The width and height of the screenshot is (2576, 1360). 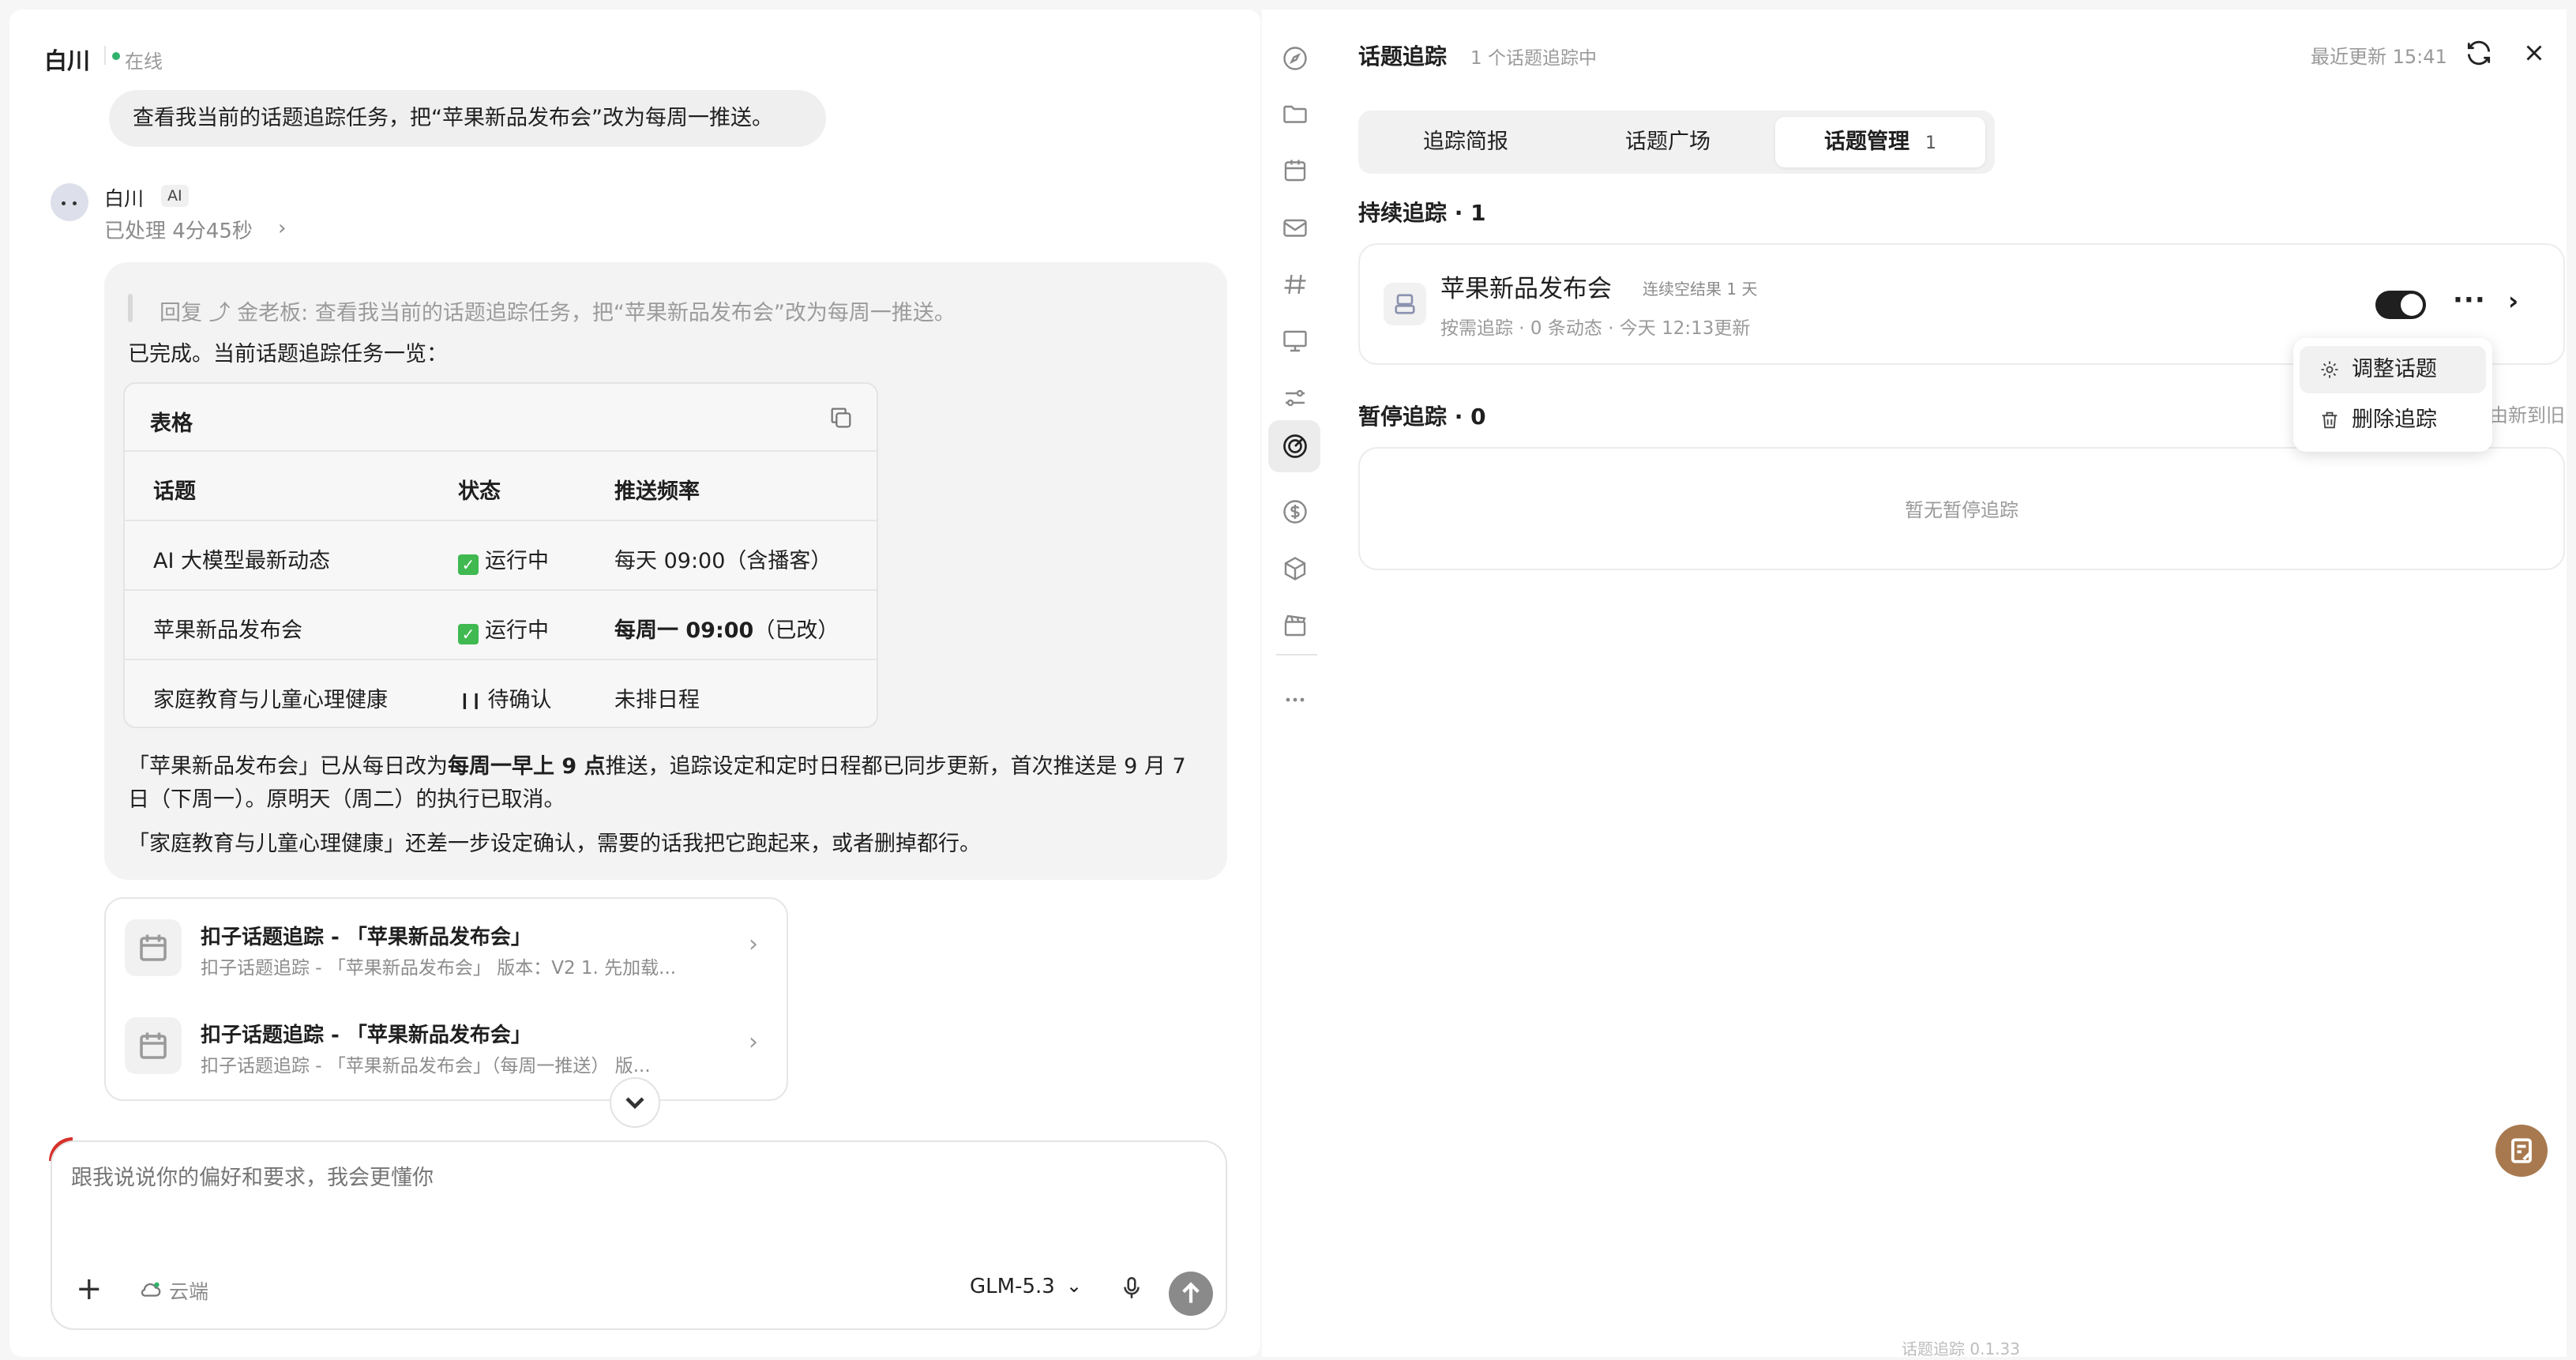 I want to click on cloud-mode-label: 云端, so click(x=188, y=1290).